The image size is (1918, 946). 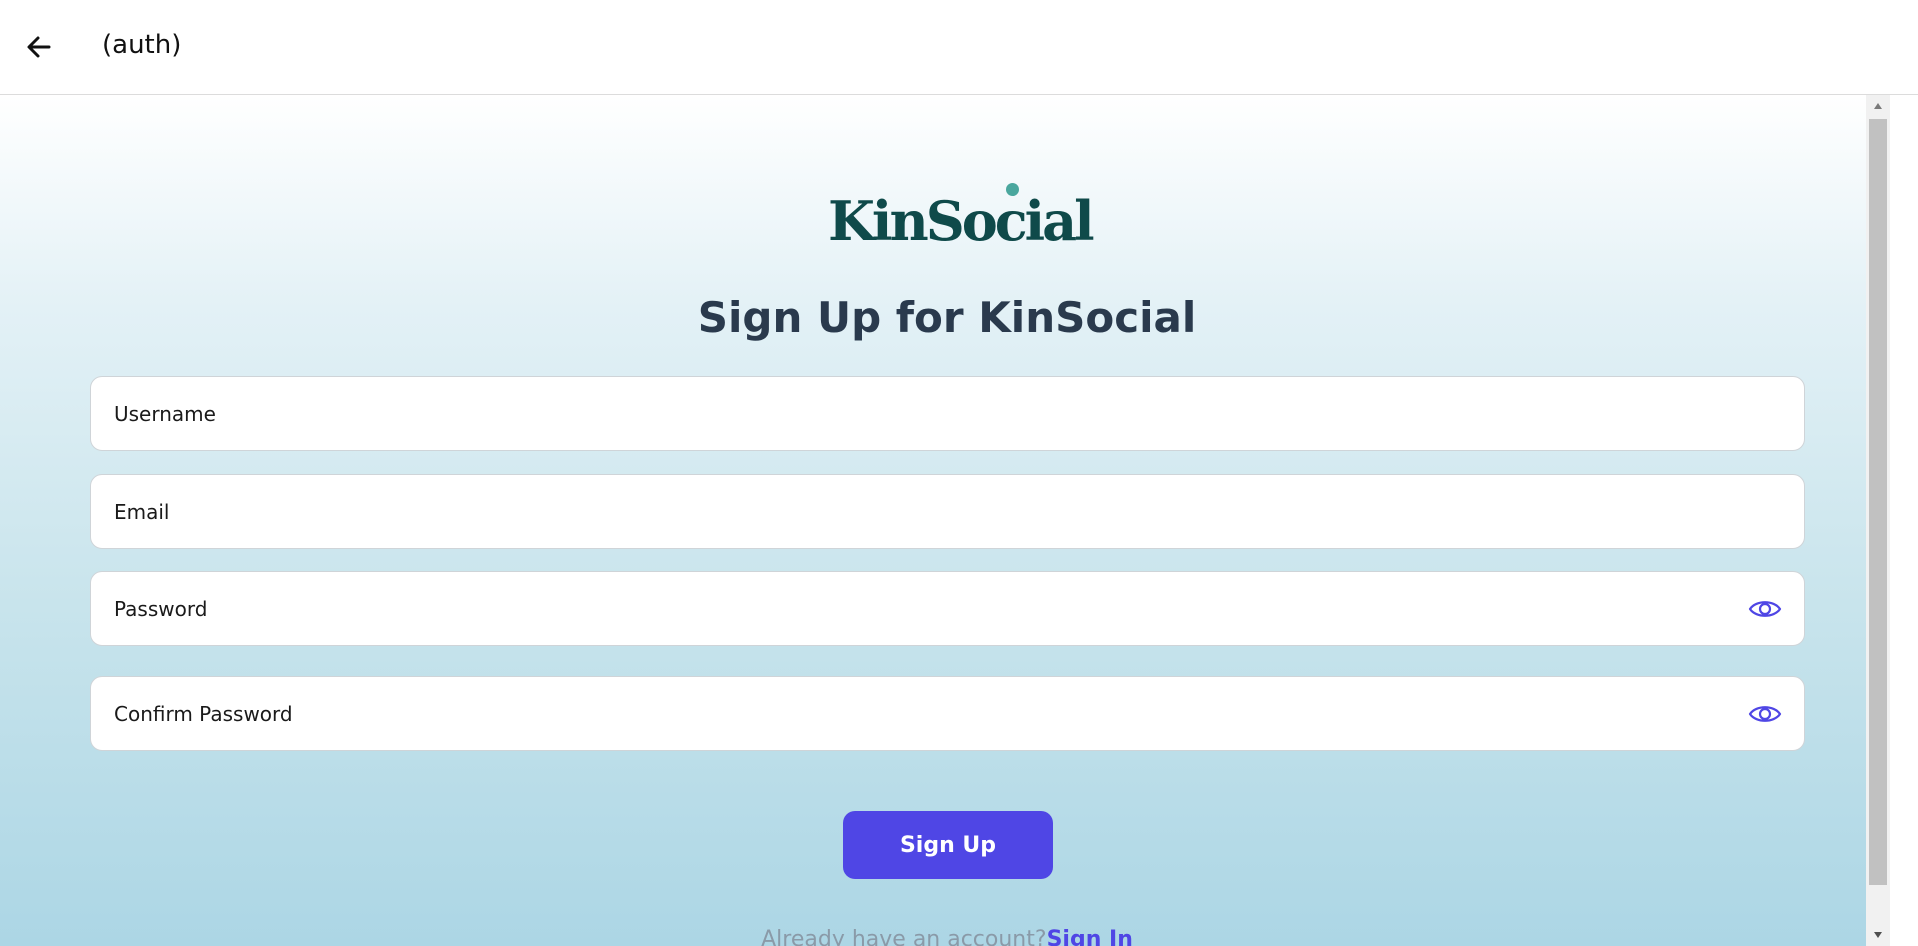 I want to click on header-title: (auth), so click(x=142, y=45).